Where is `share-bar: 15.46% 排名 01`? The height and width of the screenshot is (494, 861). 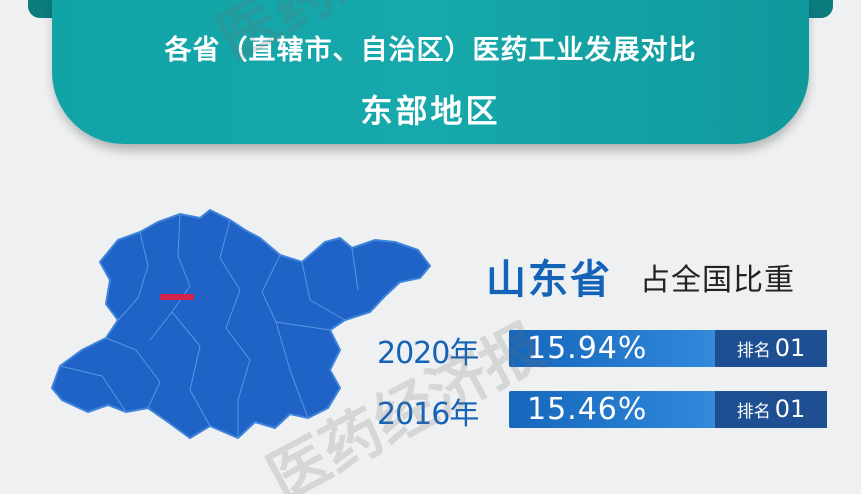
share-bar: 15.46% 排名 01 is located at coordinates (668, 409).